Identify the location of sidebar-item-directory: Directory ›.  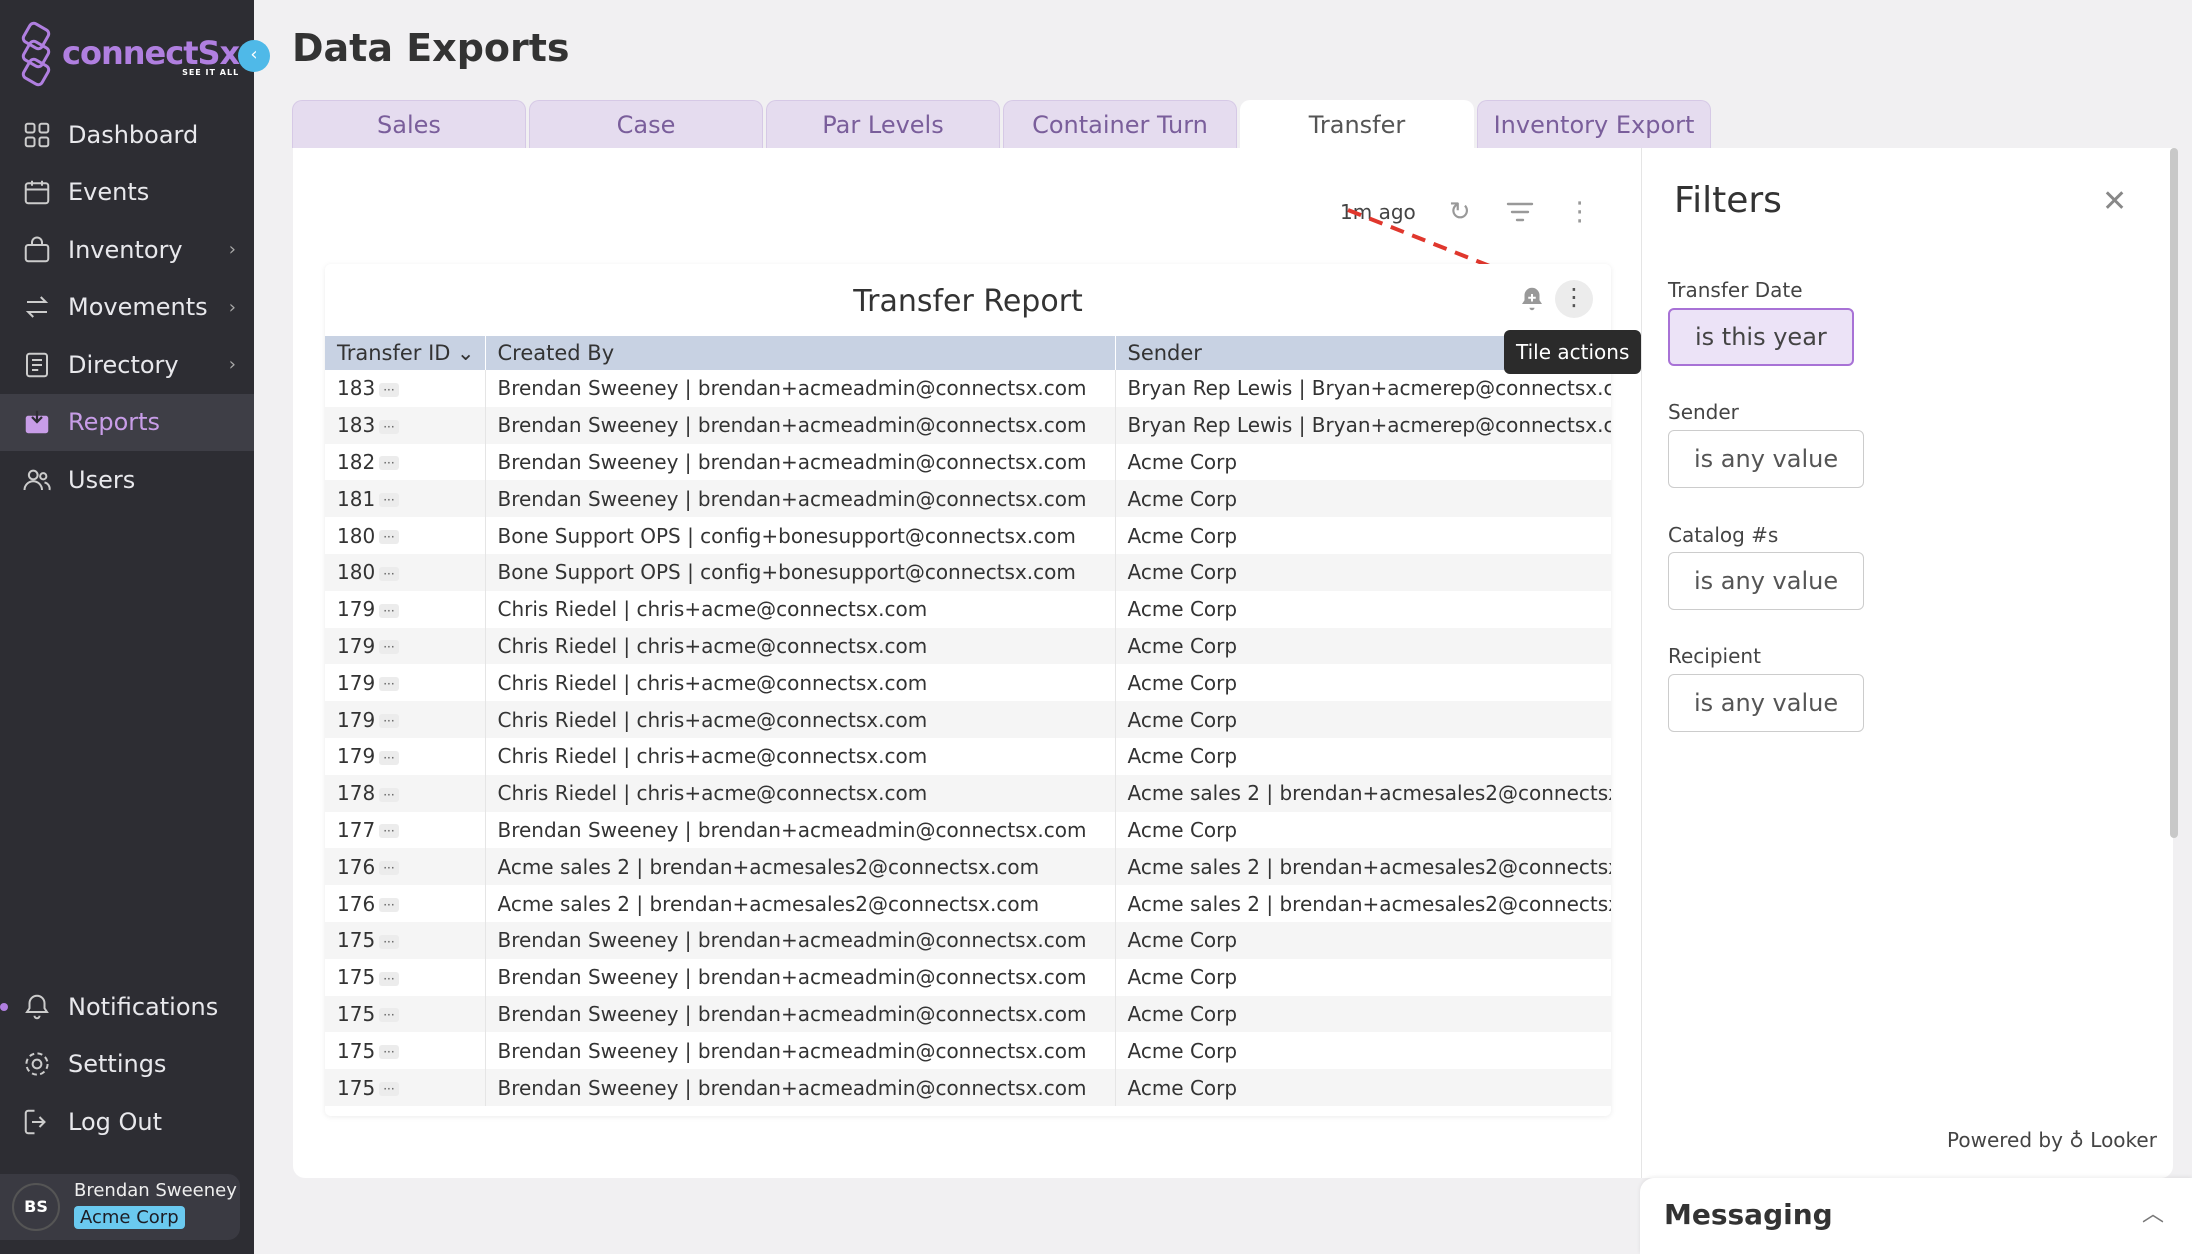
(127, 365).